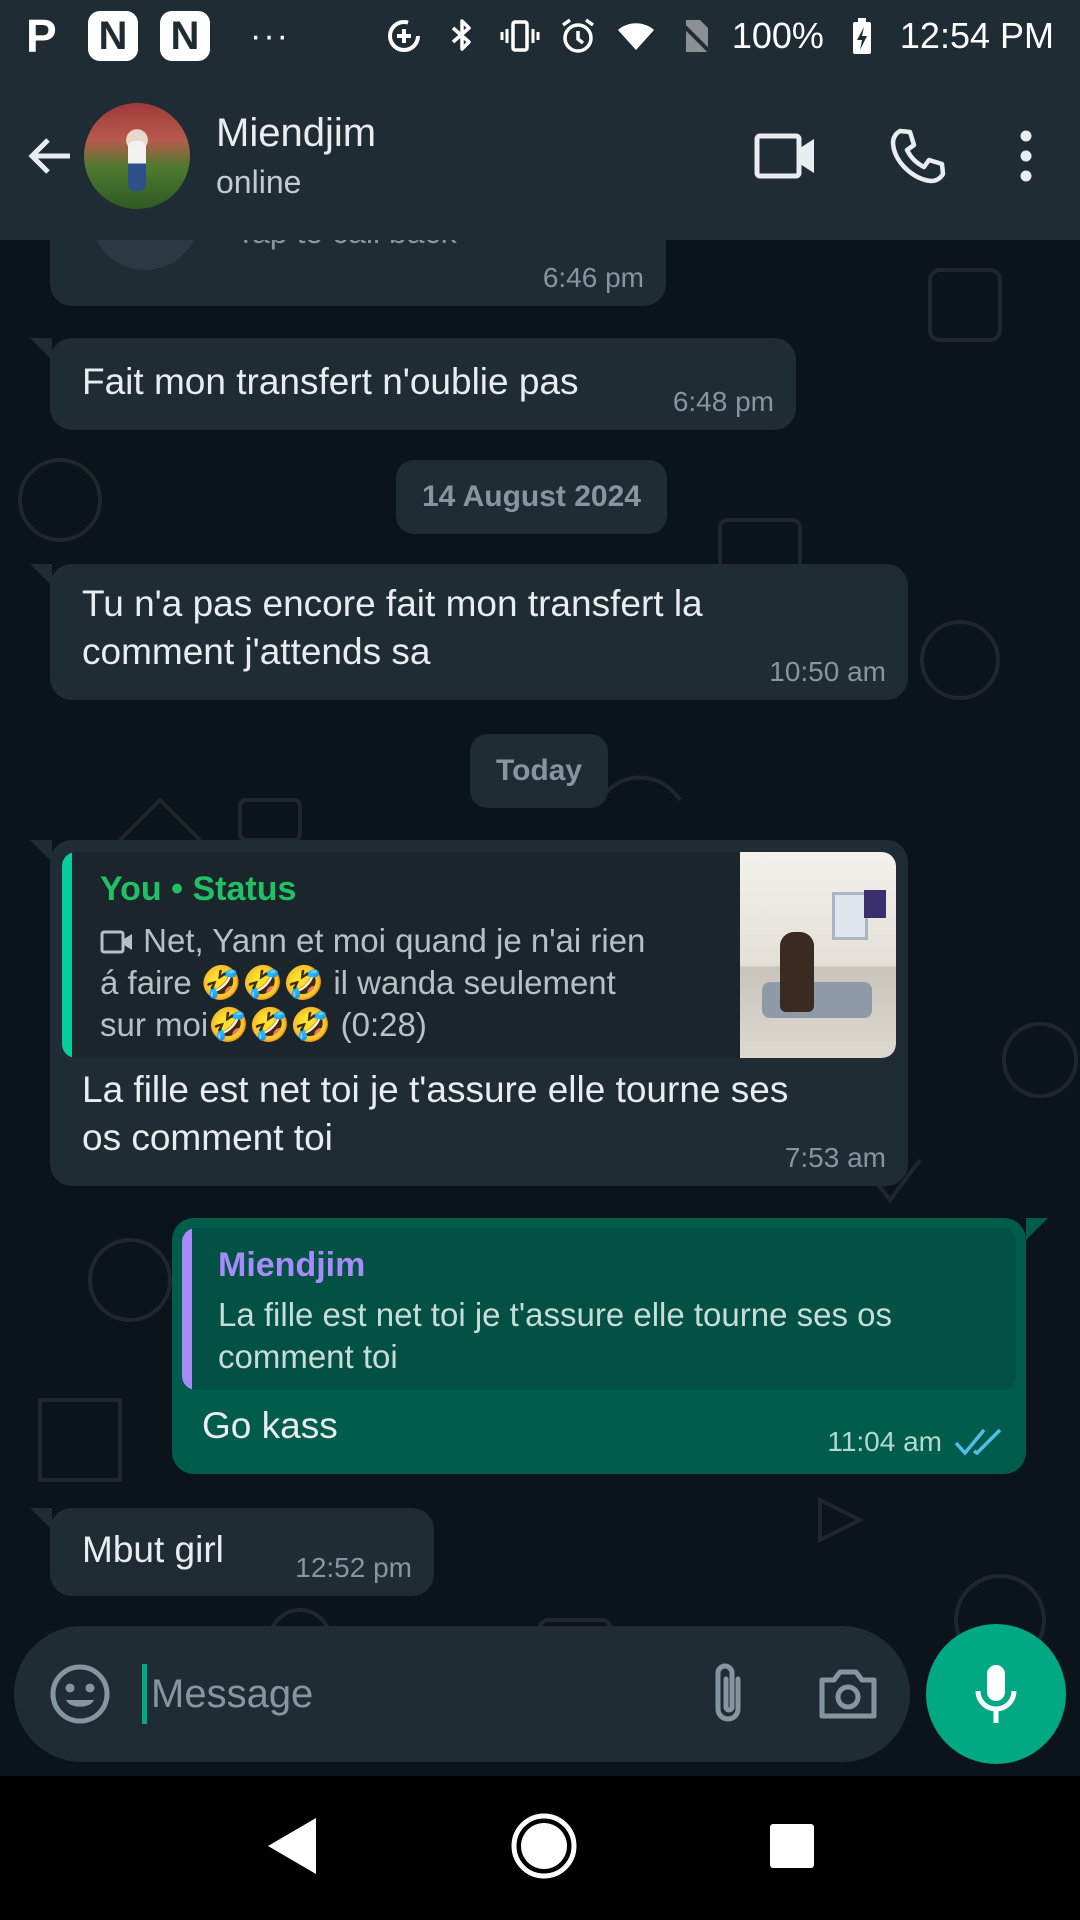 The height and width of the screenshot is (1920, 1080). I want to click on incoming-message-bubble: Mbut girl 12:52 pm, so click(232, 1552).